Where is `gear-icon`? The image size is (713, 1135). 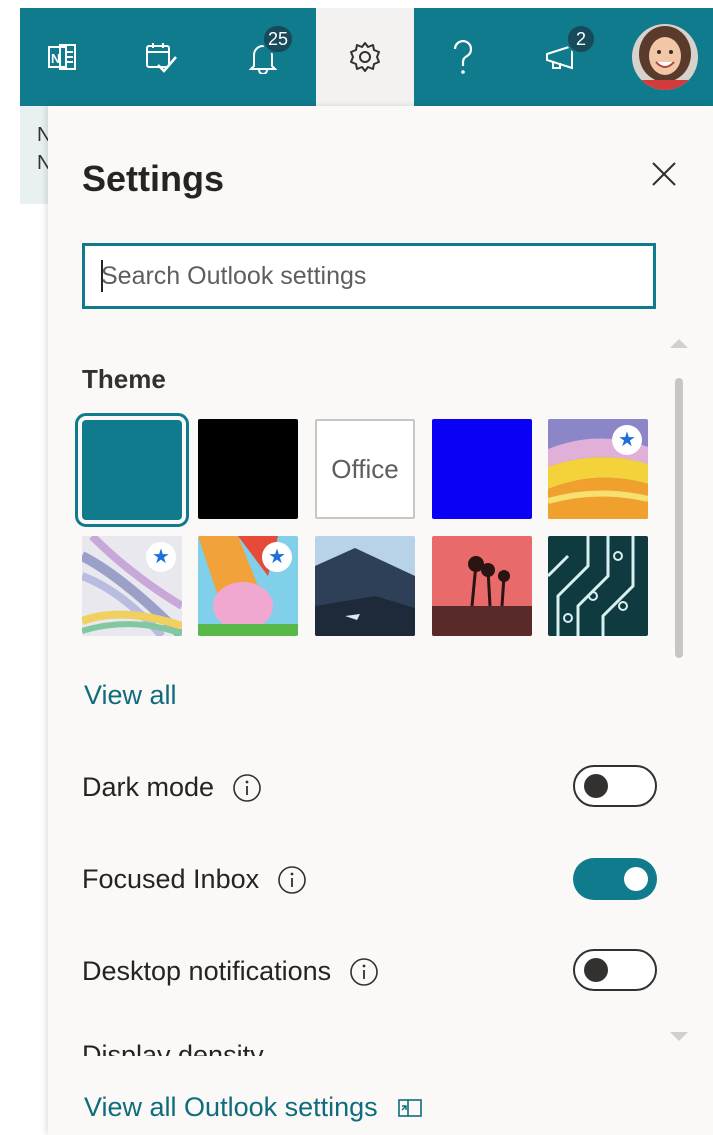 gear-icon is located at coordinates (365, 57).